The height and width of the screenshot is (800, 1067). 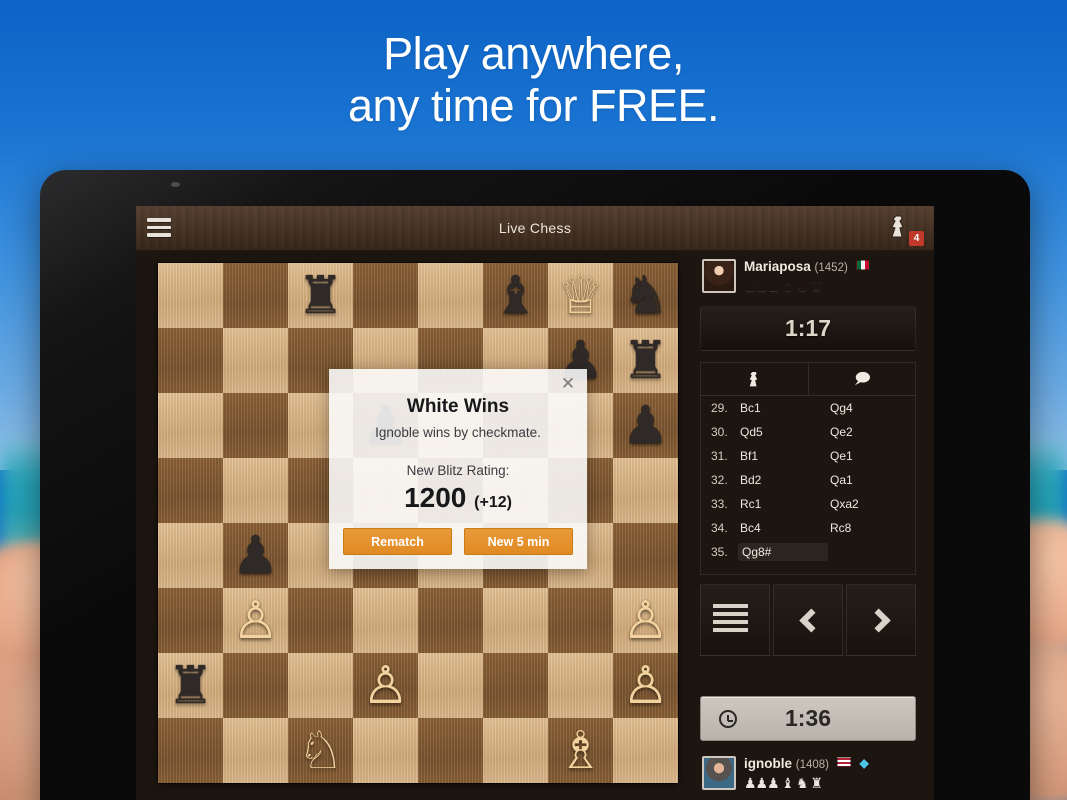 I want to click on player-top: Mariaposa (1452) ♟♟♟ ♝ ♞ ♜, so click(x=818, y=280).